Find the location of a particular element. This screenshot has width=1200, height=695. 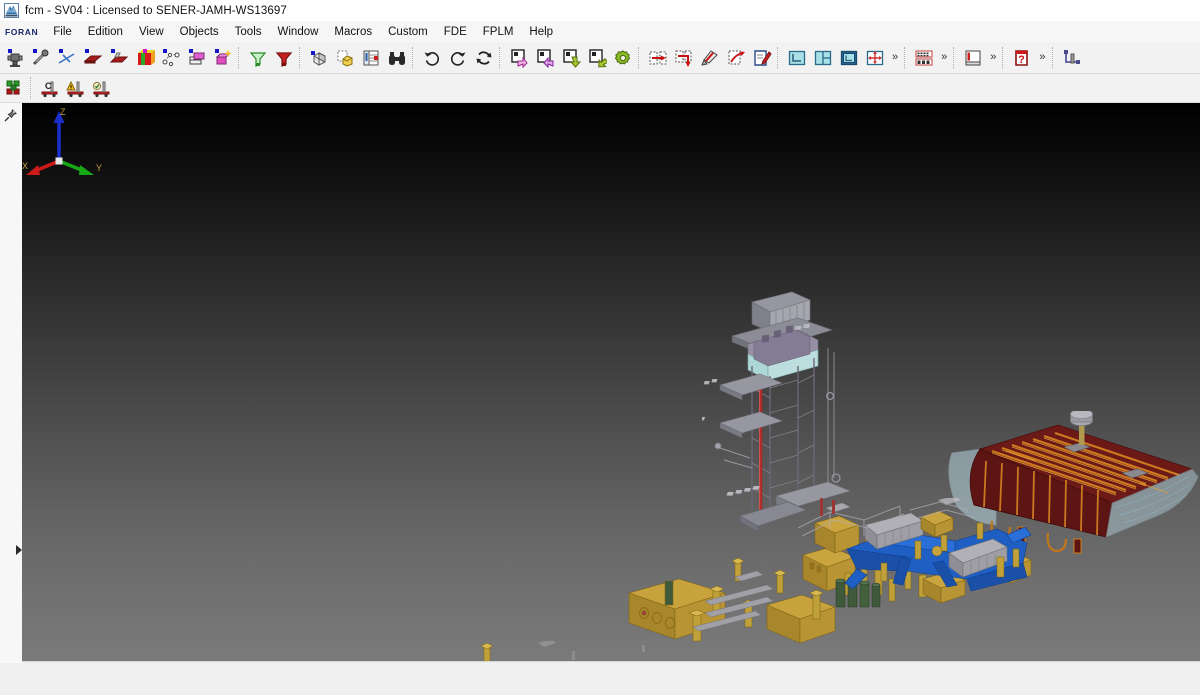

filter-red-icon is located at coordinates (284, 58).